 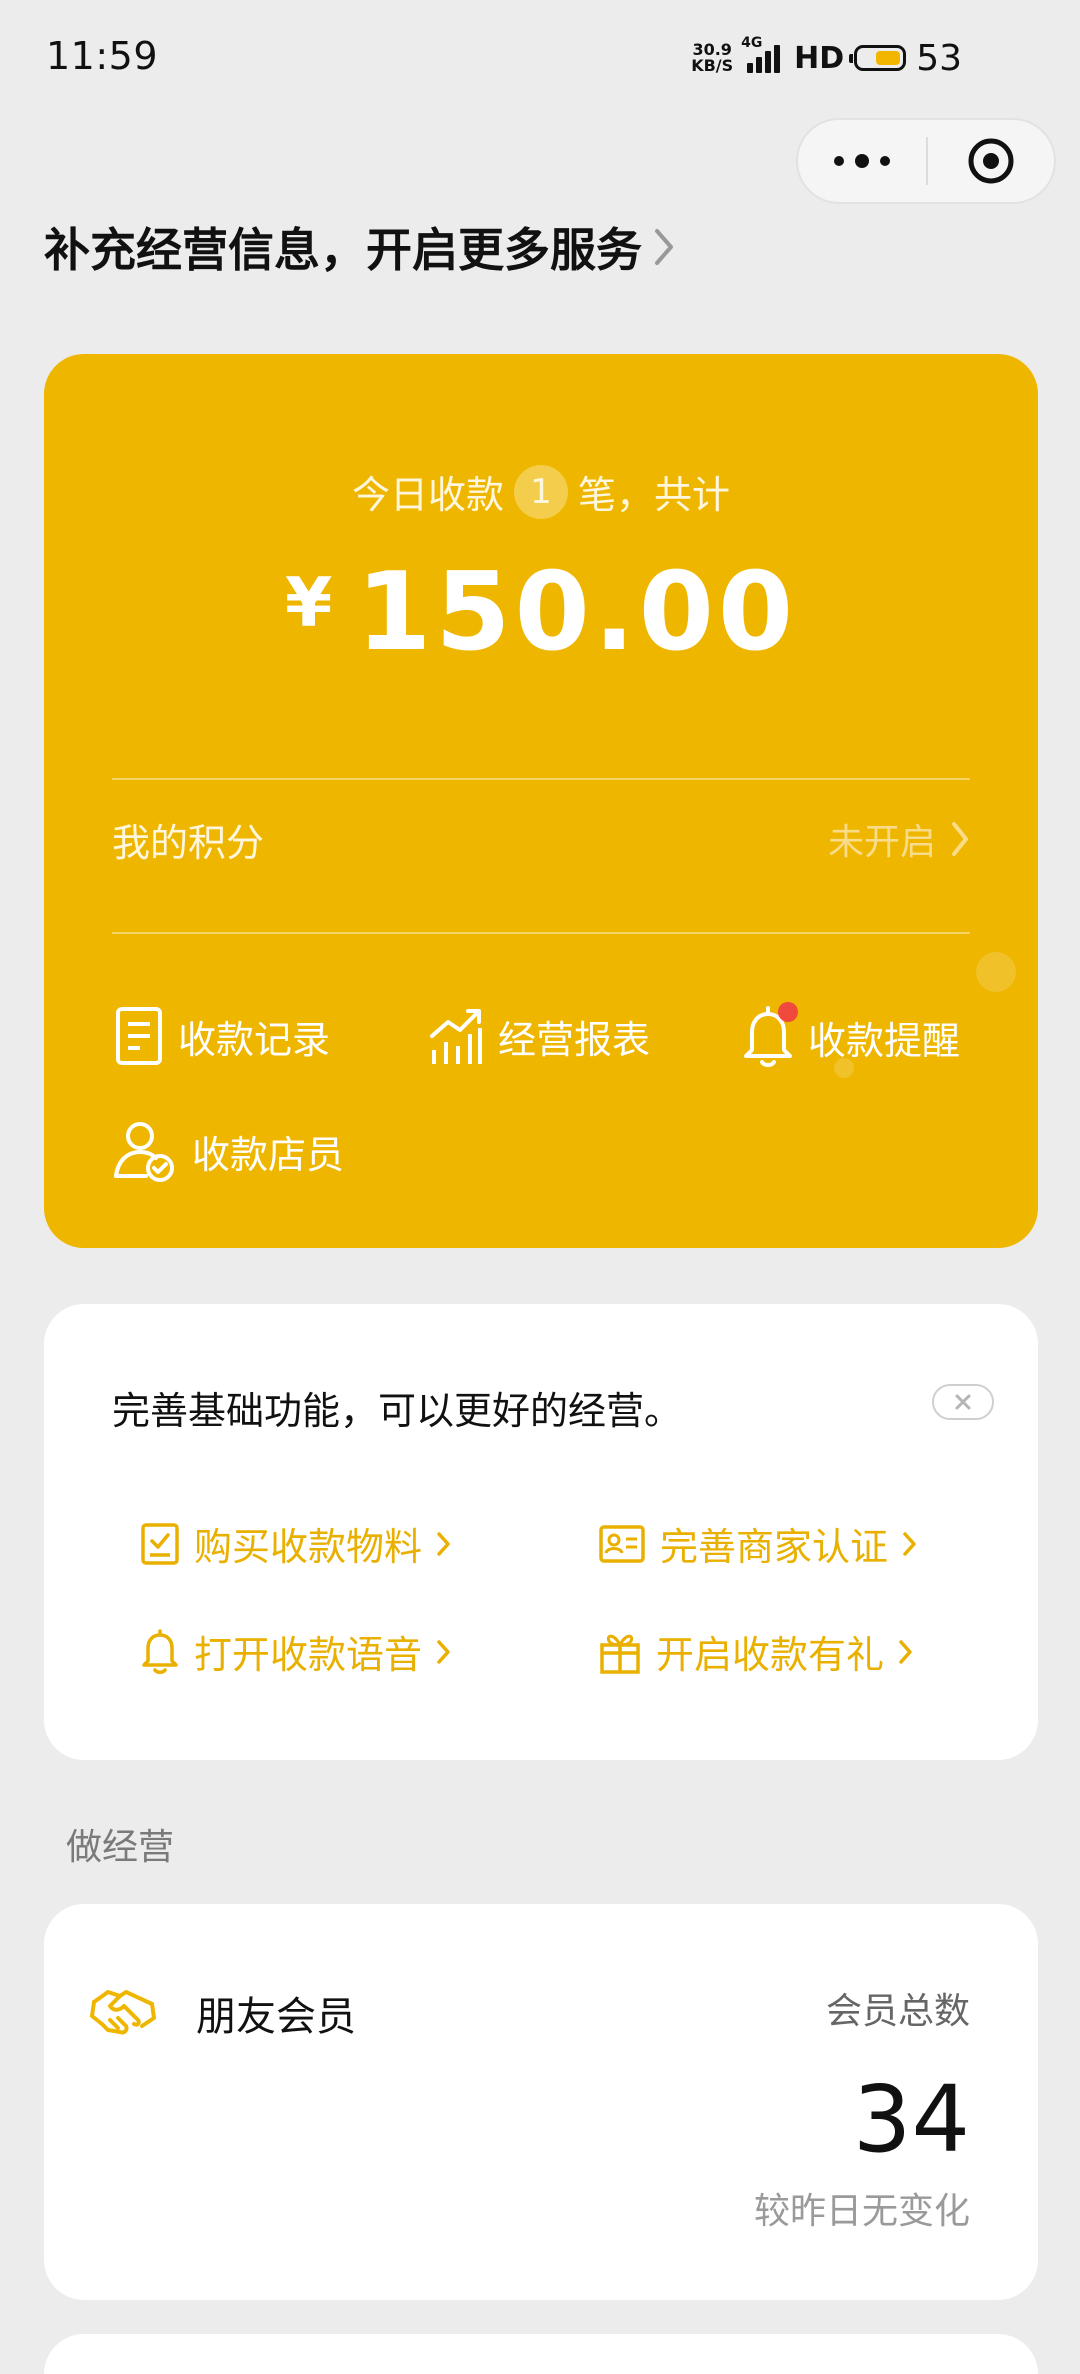 What do you see at coordinates (144, 1152) in the screenshot?
I see `staff-icon` at bounding box center [144, 1152].